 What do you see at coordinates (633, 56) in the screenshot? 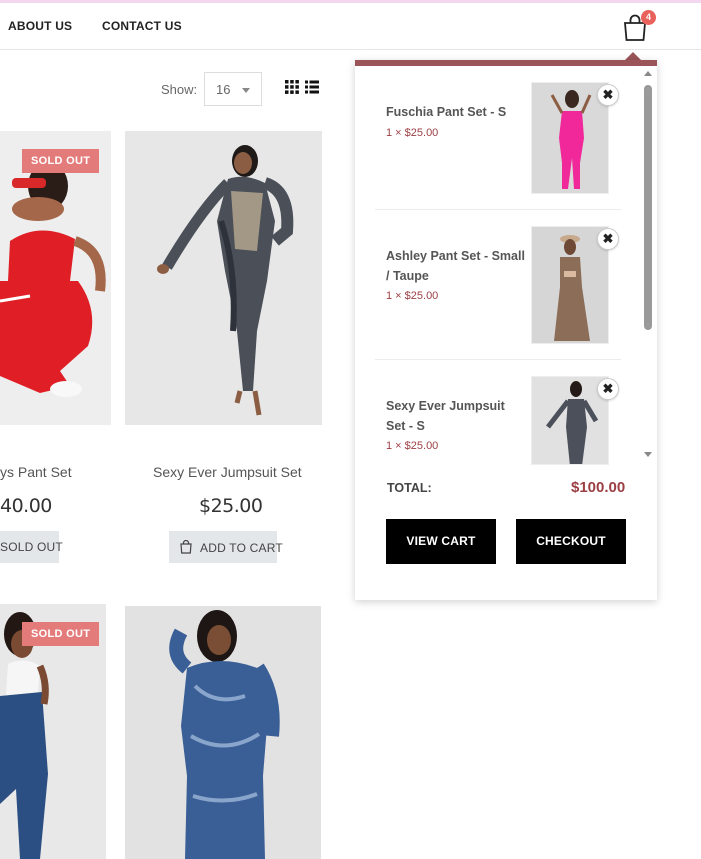
I see `cart-dropdown-arrow` at bounding box center [633, 56].